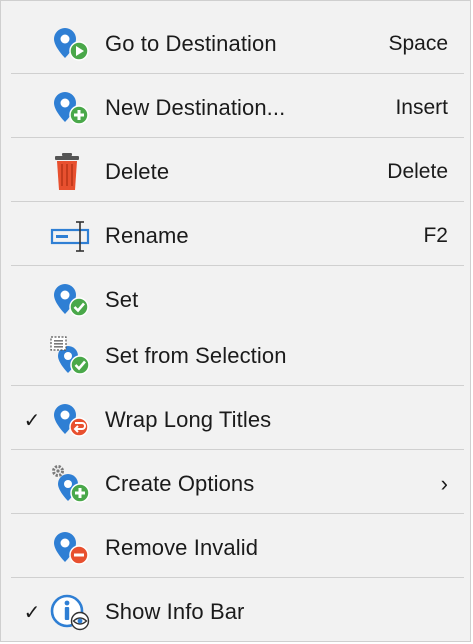 Image resolution: width=473 pixels, height=644 pixels. I want to click on menu-item-shortcut: Delete, so click(417, 171).